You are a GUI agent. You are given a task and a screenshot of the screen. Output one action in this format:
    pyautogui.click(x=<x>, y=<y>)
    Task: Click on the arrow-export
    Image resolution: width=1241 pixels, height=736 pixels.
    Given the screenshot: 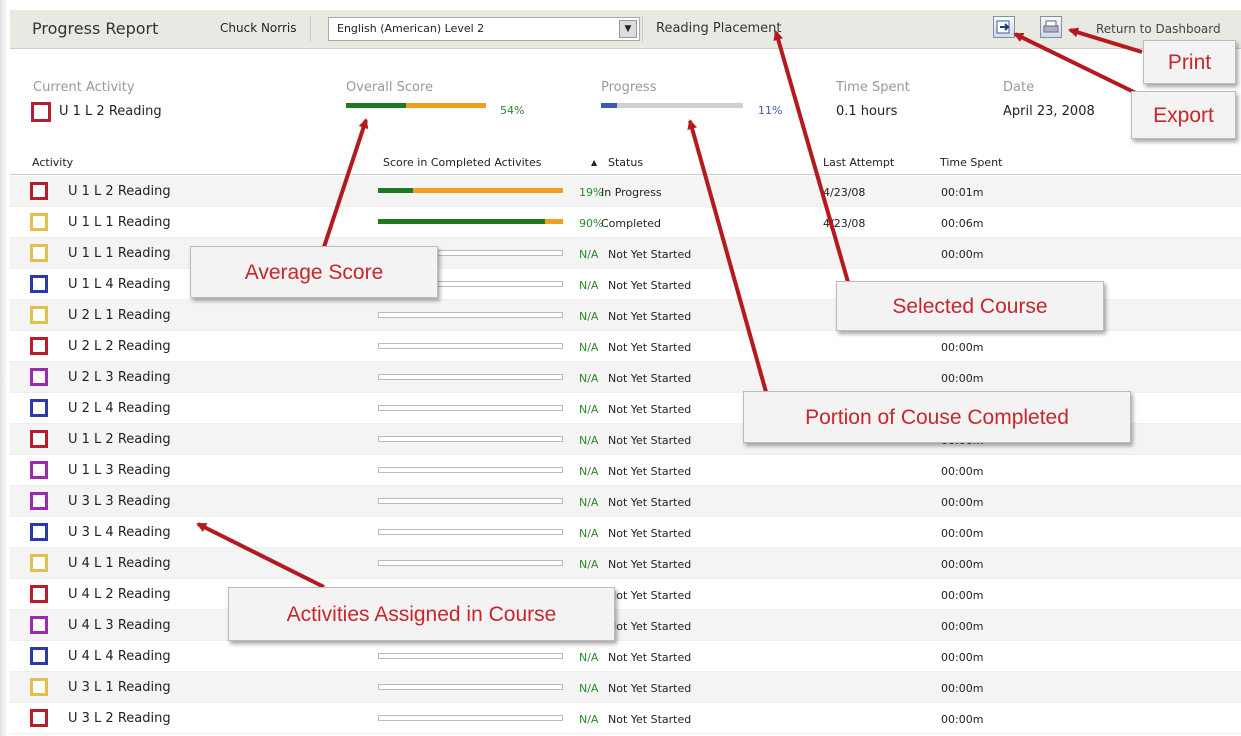 What is the action you would take?
    pyautogui.click(x=1077, y=64)
    